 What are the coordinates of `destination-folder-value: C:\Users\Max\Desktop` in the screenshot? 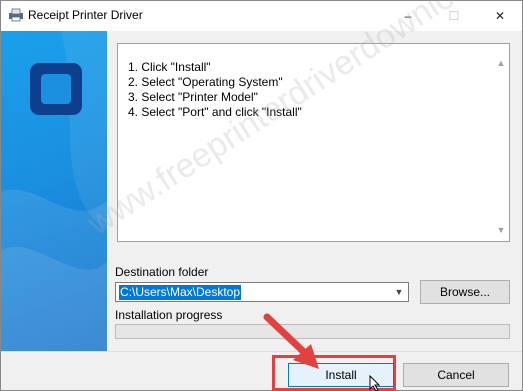 It's located at (180, 292).